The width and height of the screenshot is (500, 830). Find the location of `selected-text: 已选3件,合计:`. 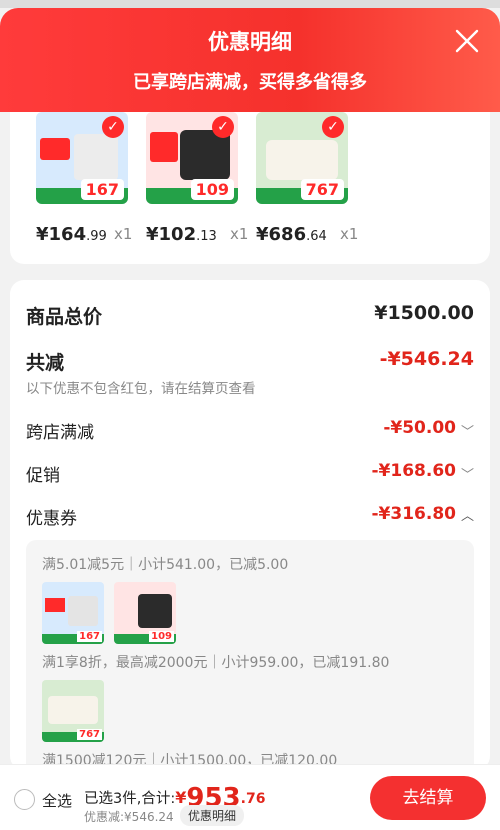

selected-text: 已选3件,合计: is located at coordinates (130, 799).